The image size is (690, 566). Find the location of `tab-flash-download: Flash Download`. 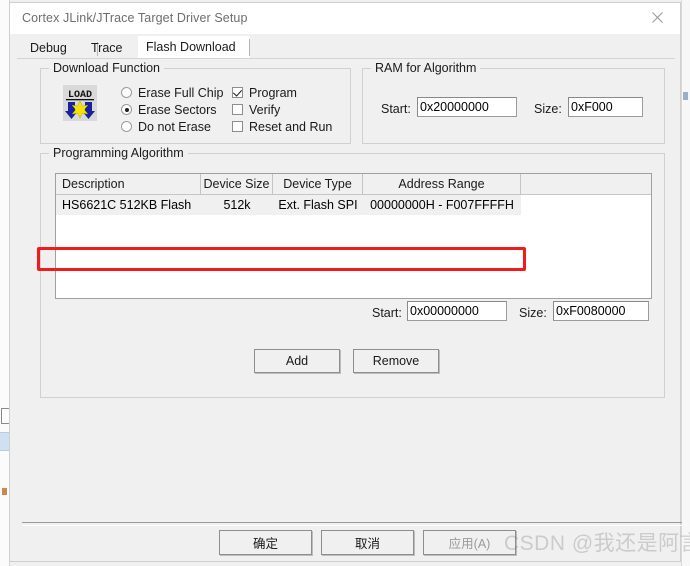

tab-flash-download: Flash Download is located at coordinates (194, 47).